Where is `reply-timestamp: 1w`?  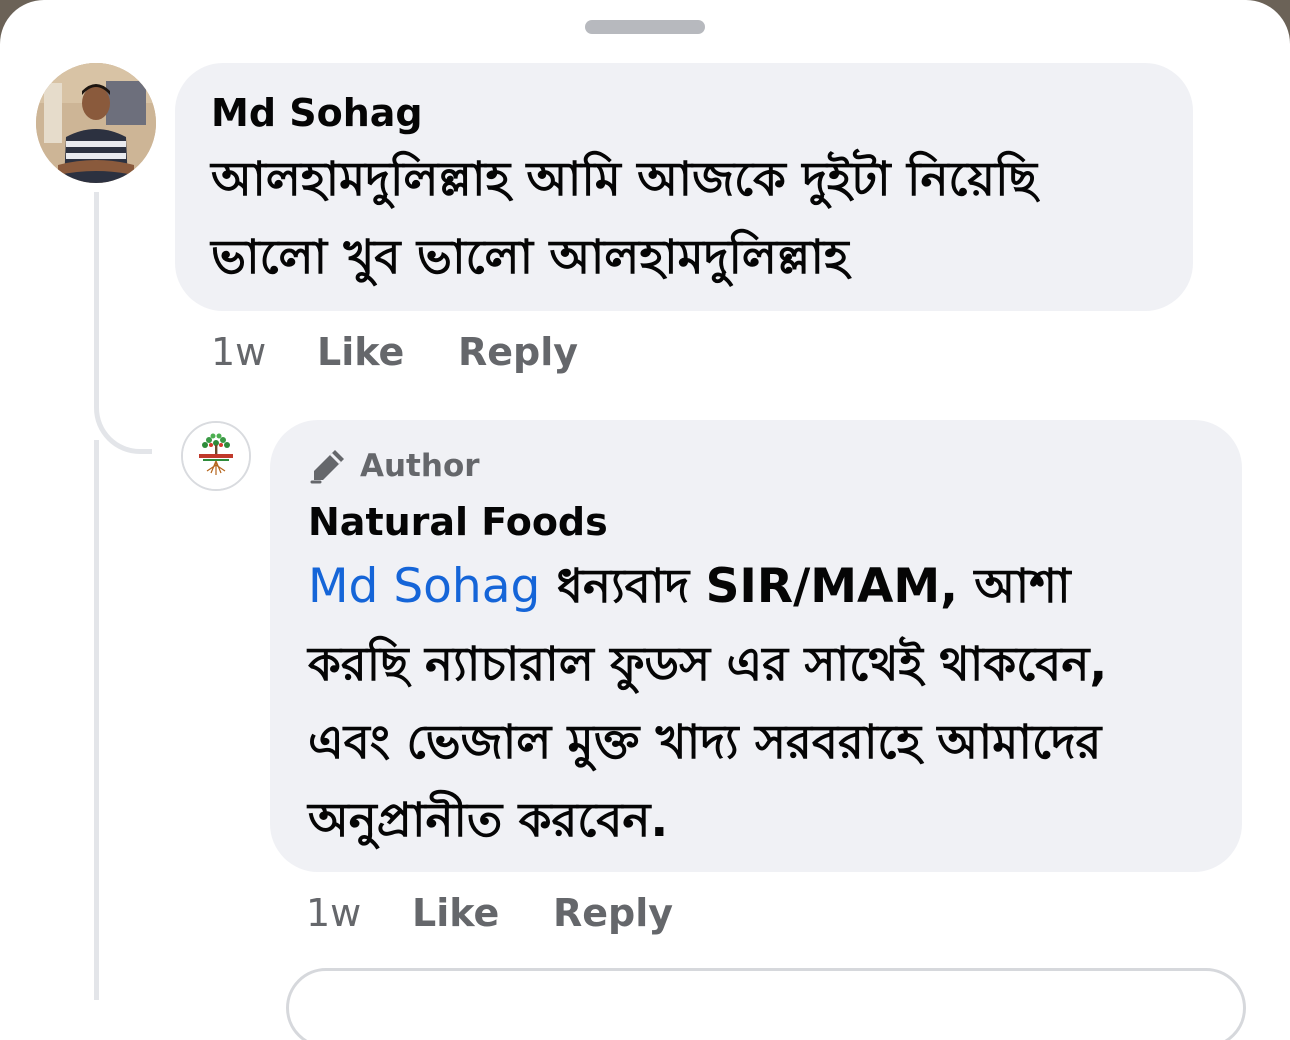
reply-timestamp: 1w is located at coordinates (359, 913).